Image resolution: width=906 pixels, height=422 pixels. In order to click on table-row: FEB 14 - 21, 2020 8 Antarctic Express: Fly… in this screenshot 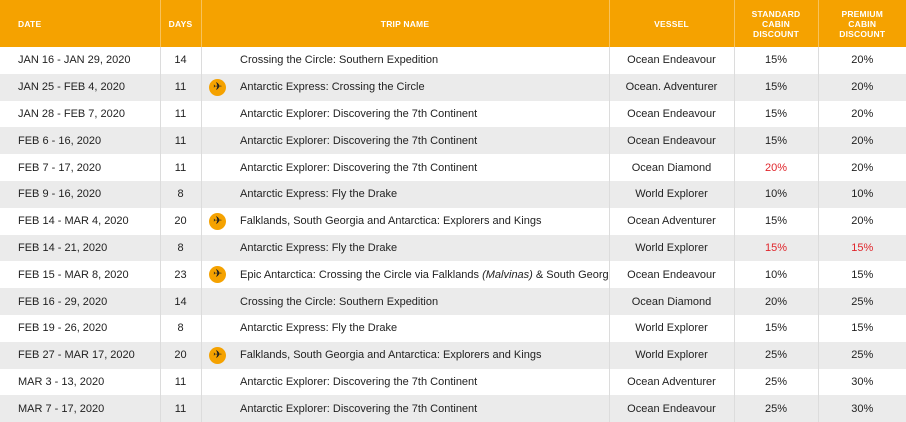, I will do `click(453, 248)`.